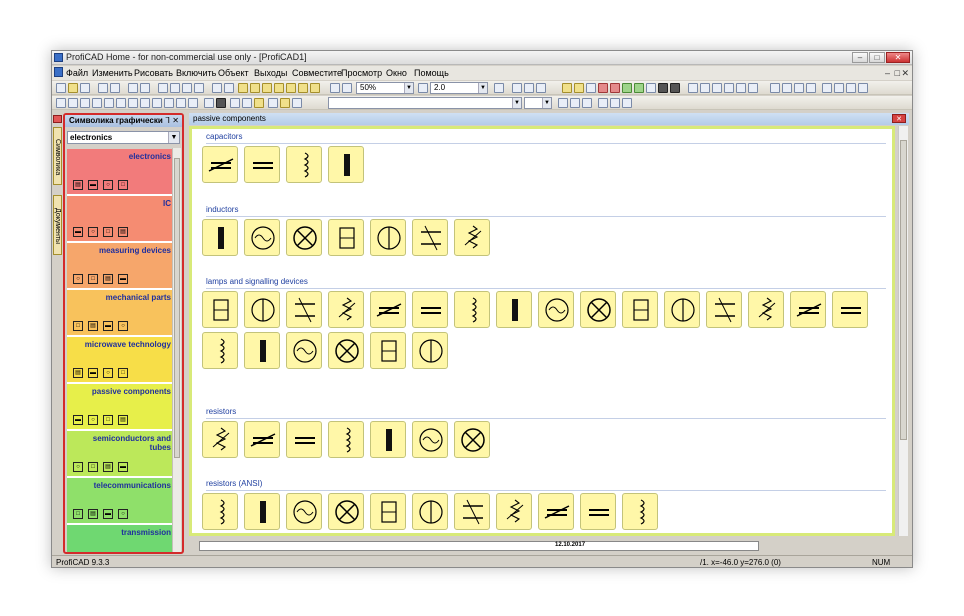 This screenshot has height=616, width=964. Describe the element at coordinates (396, 73) in the screenshot. I see `menu-window: Окно` at that location.